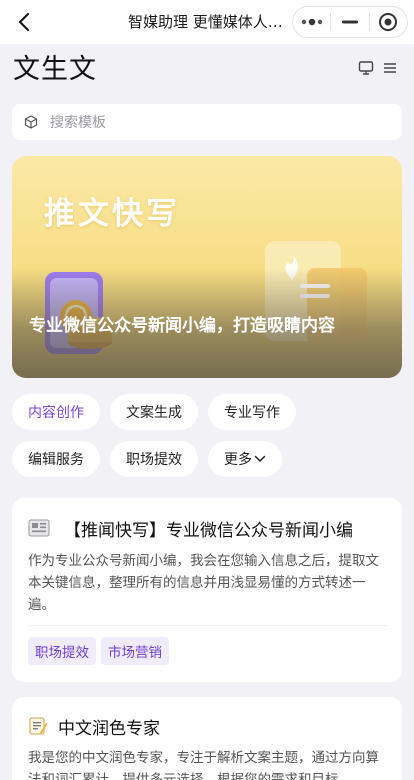  I want to click on banner-caption: 专业微信公众号新闻小编，打造吸睛内容, so click(182, 326).